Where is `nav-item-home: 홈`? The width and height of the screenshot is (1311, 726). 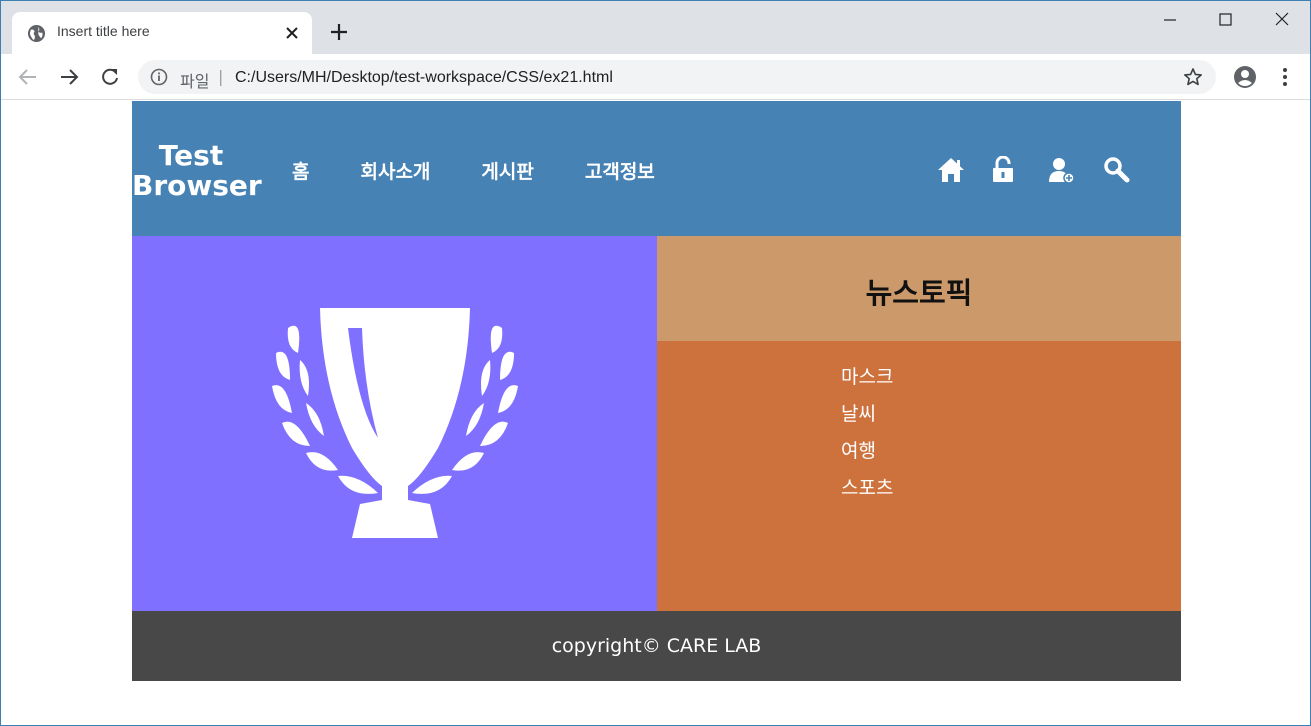 nav-item-home: 홈 is located at coordinates (300, 170).